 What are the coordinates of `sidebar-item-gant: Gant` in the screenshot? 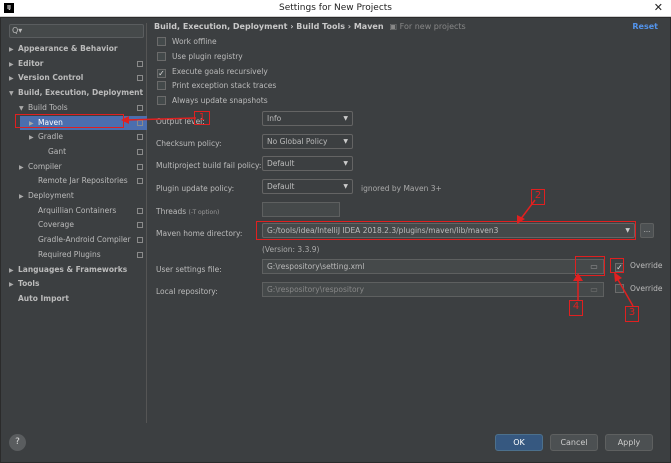 It's located at (77, 152).